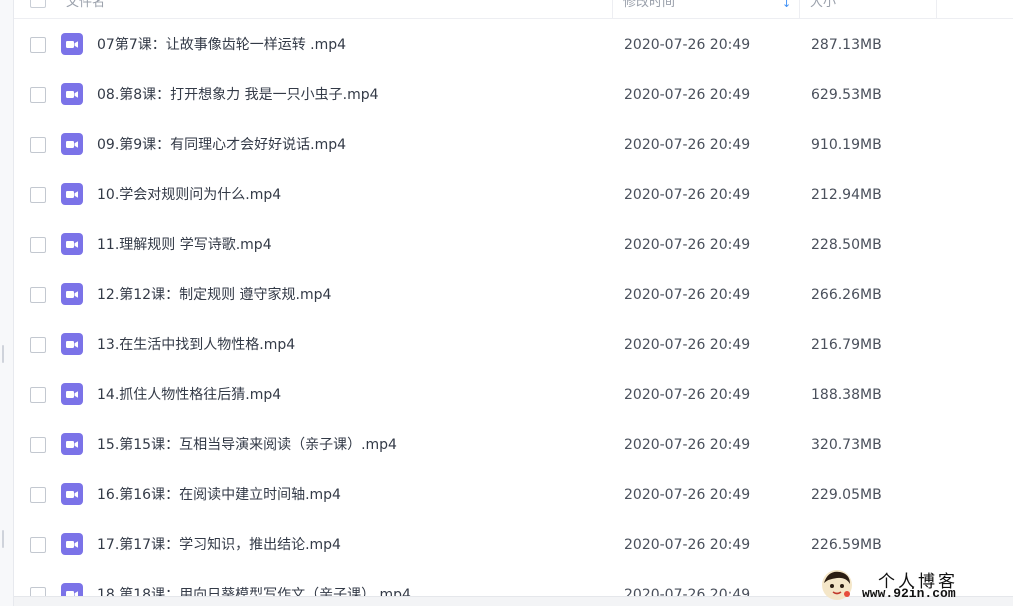 The height and width of the screenshot is (606, 1013). What do you see at coordinates (846, 345) in the screenshot?
I see `file-size: 216.79MB` at bounding box center [846, 345].